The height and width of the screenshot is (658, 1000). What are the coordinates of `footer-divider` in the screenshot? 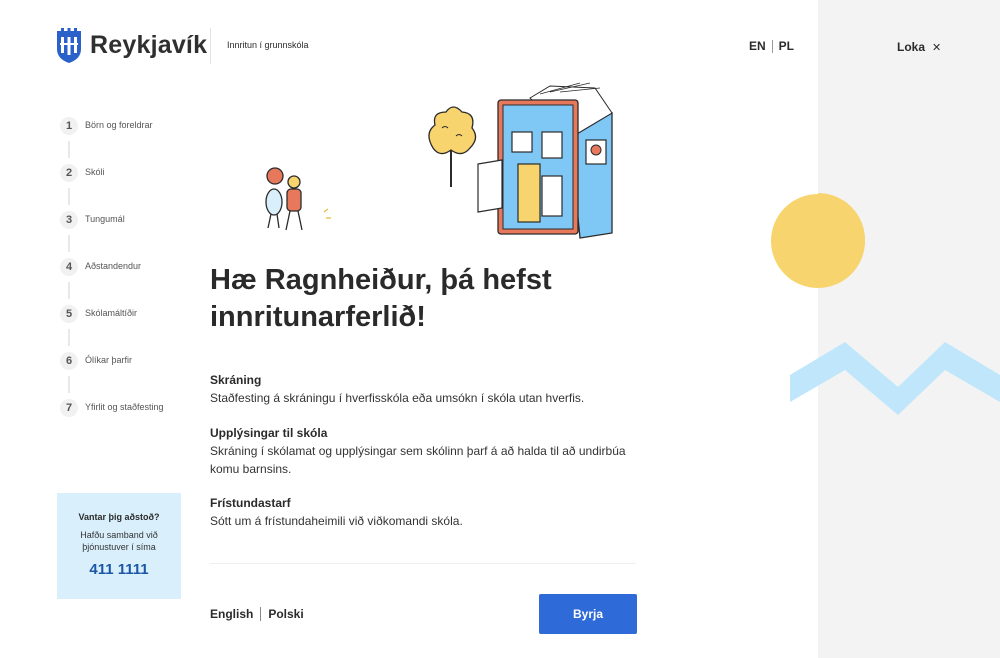 It's located at (423, 563).